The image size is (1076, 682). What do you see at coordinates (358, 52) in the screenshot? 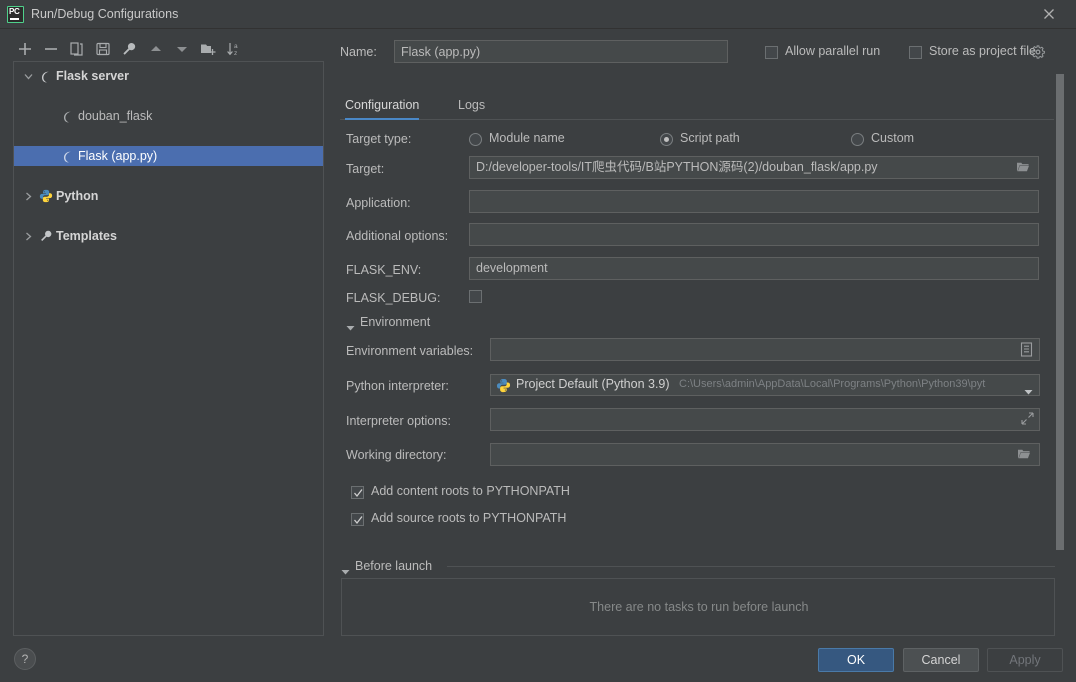
I see `name-label: Name:` at bounding box center [358, 52].